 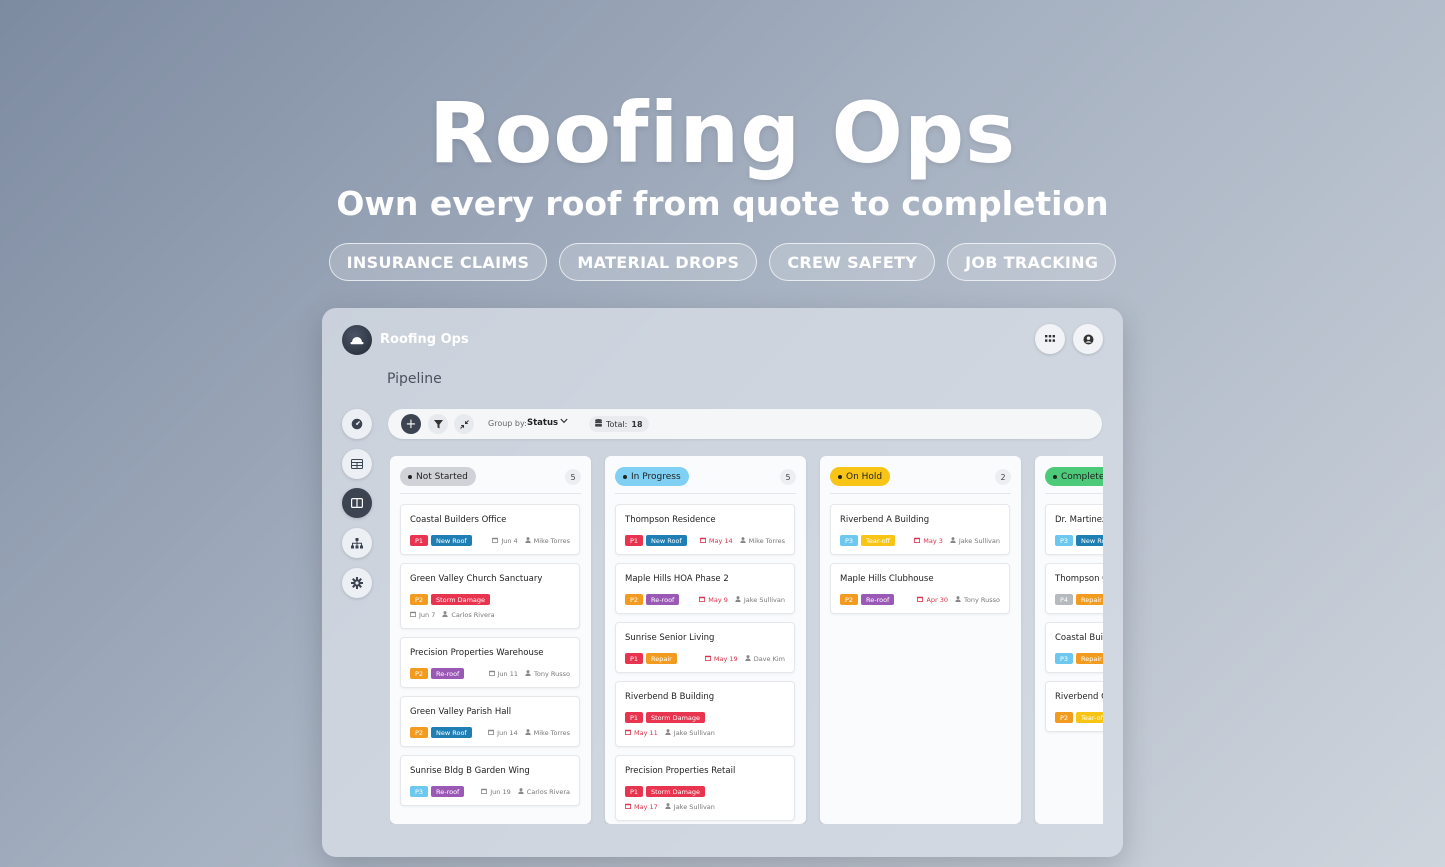 I want to click on hero-title: Roofing Ops, so click(x=722, y=133).